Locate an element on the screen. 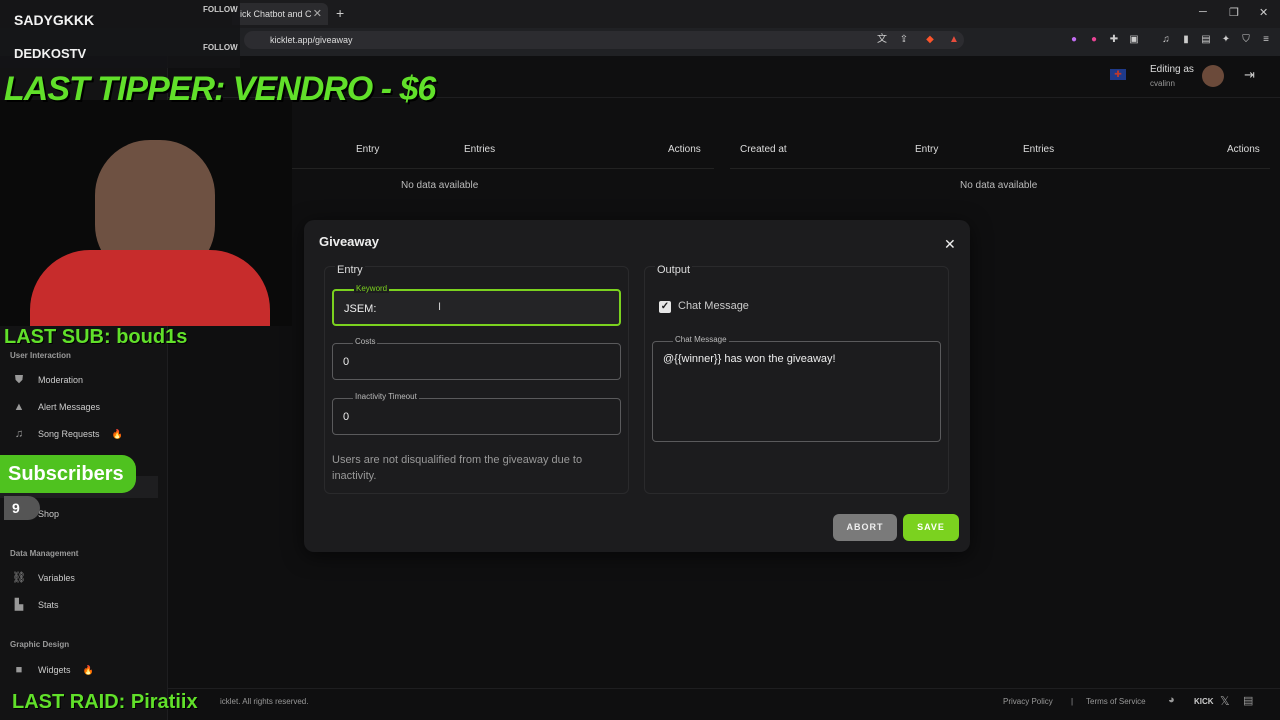 The width and height of the screenshot is (1280, 720). translate-icon: 文 is located at coordinates (882, 40).